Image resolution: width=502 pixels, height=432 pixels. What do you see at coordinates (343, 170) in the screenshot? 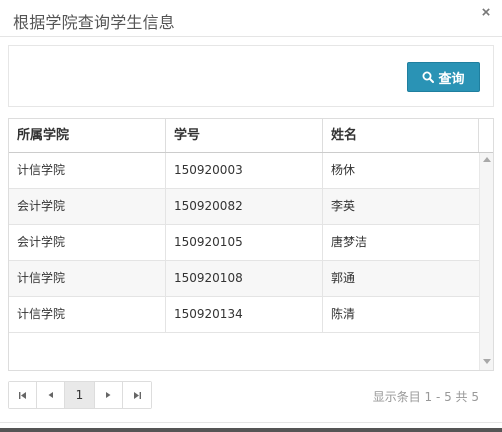
I see `cell-name: 杨休` at bounding box center [343, 170].